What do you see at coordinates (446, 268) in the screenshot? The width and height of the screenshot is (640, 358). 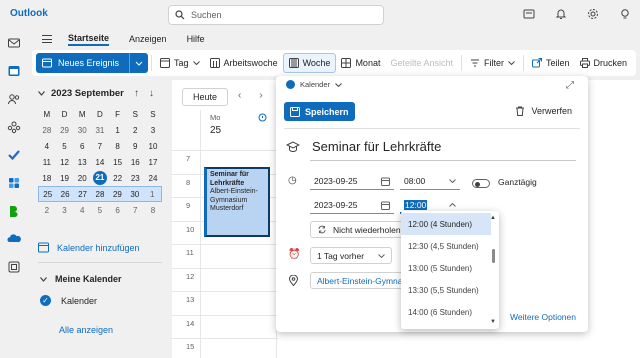 I see `time-option: 13:00 (5 Stunden)` at bounding box center [446, 268].